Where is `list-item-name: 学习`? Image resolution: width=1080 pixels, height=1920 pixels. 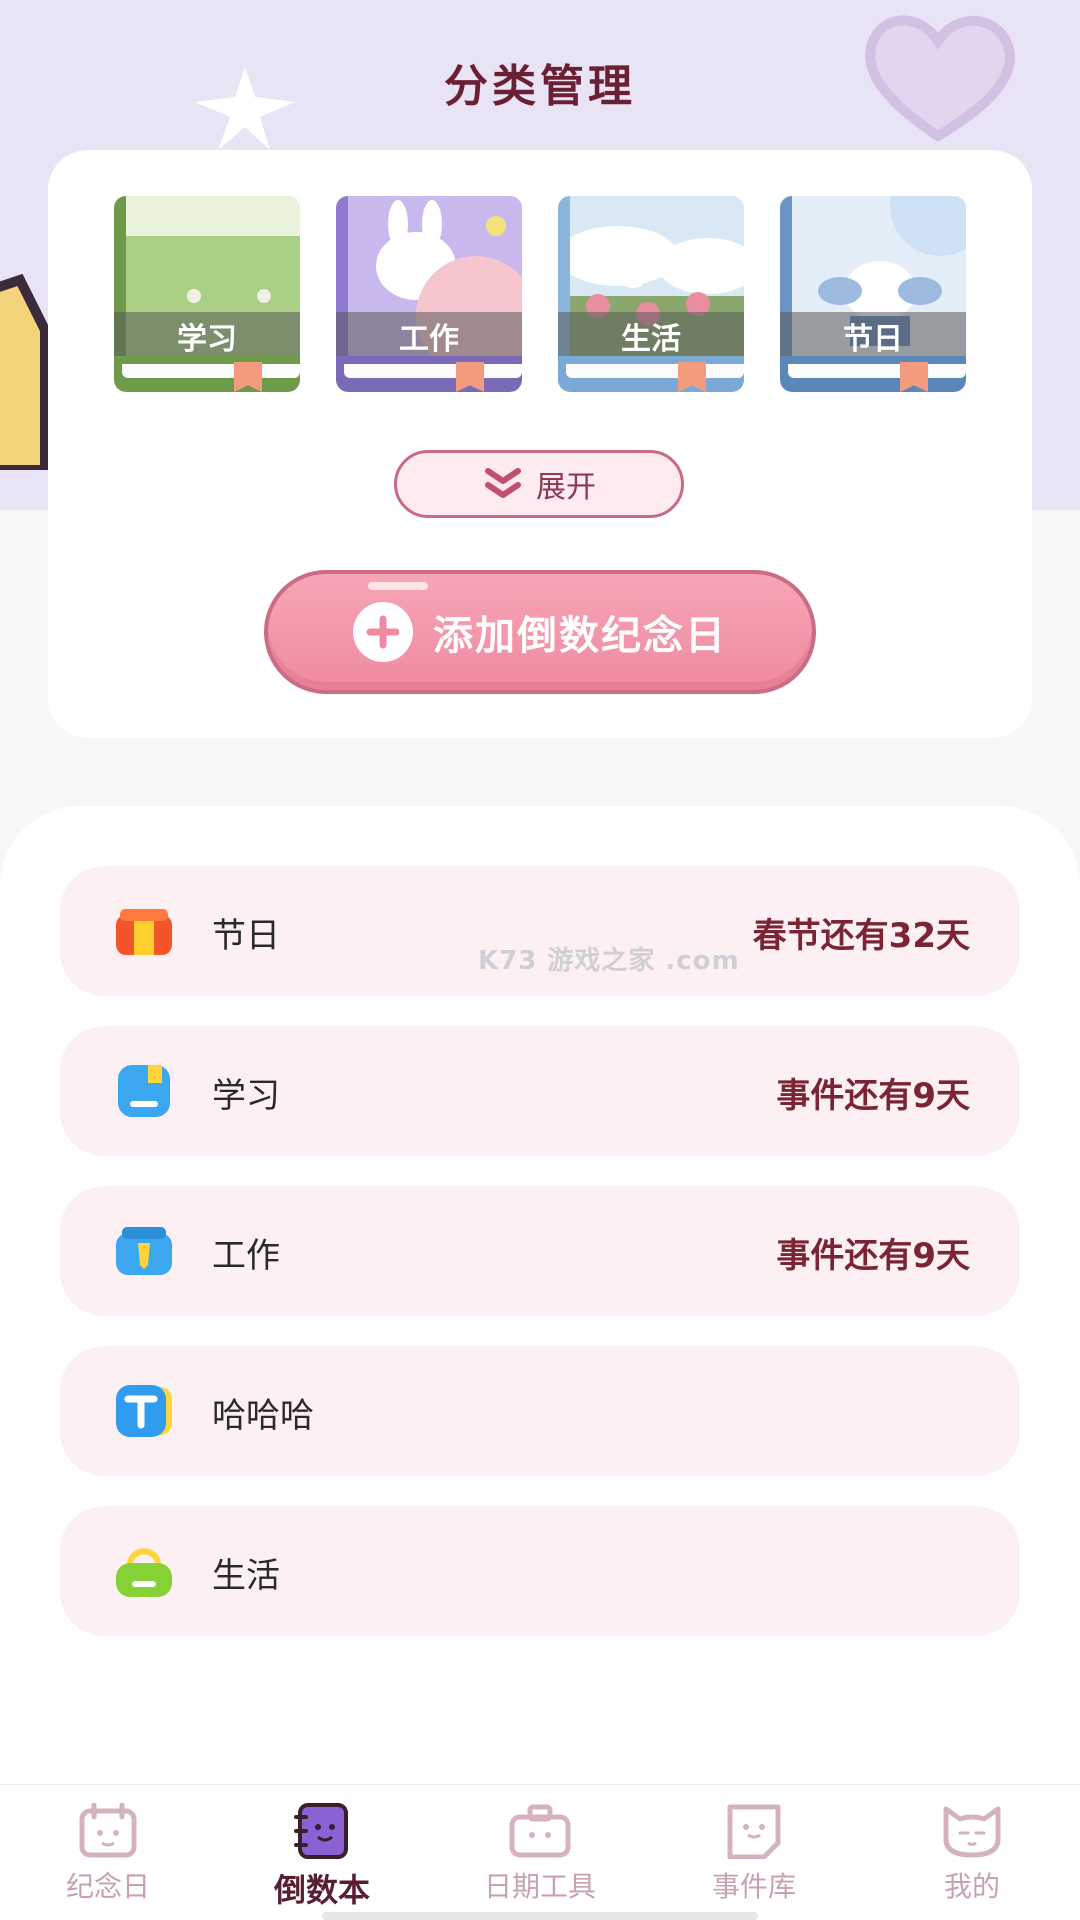
list-item-name: 学习 is located at coordinates (246, 1096).